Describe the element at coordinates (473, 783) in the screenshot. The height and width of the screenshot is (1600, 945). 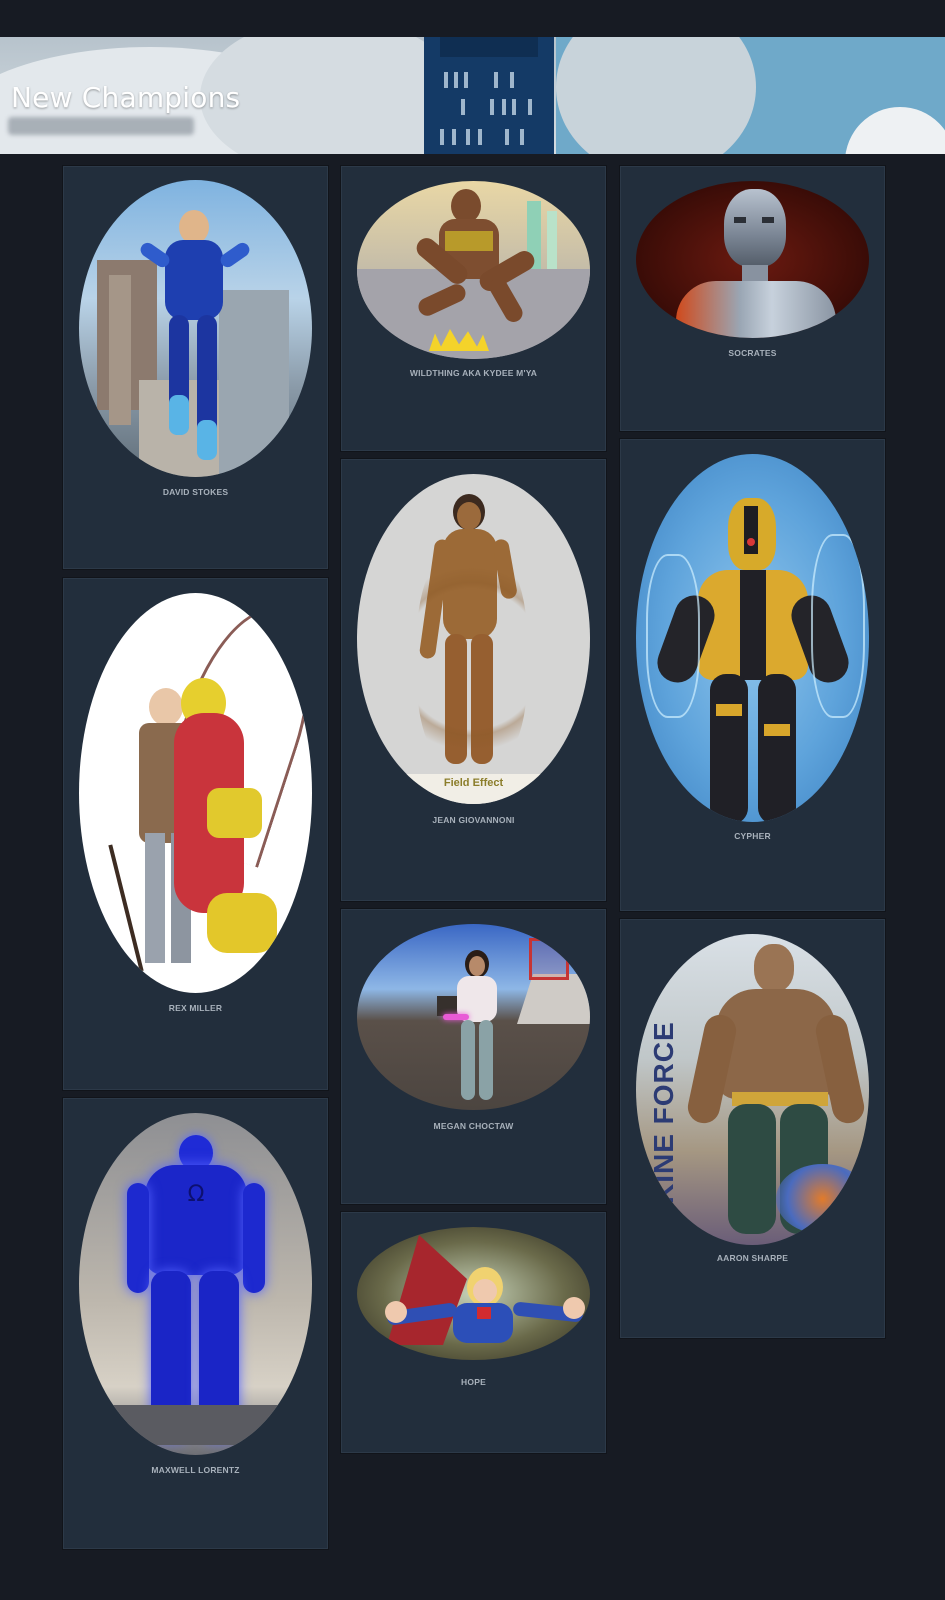
I see `image-caption-field-effect: Field Effect` at that location.